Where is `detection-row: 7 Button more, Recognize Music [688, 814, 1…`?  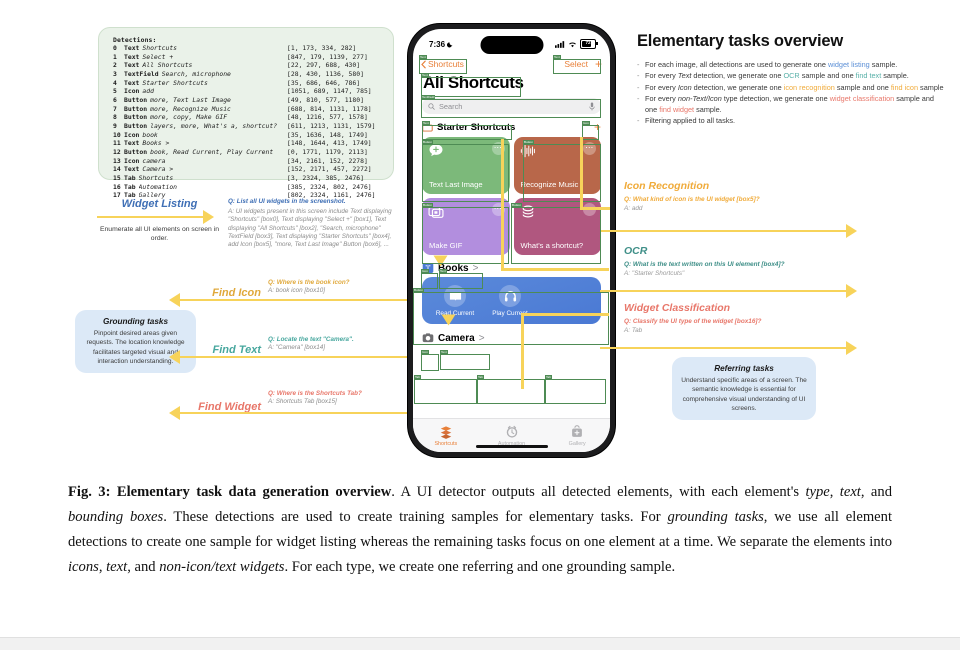
detection-row: 7 Button more, Recognize Music [688, 814, 1… is located at coordinates (248, 109).